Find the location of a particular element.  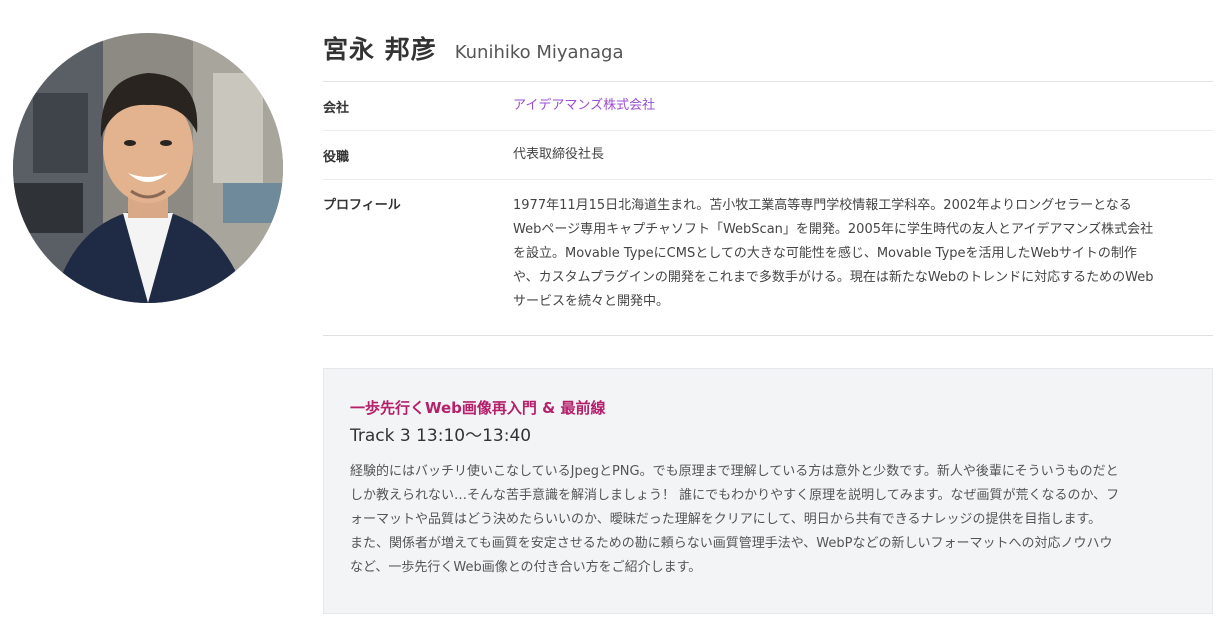

company-label: 会社 is located at coordinates (336, 108).